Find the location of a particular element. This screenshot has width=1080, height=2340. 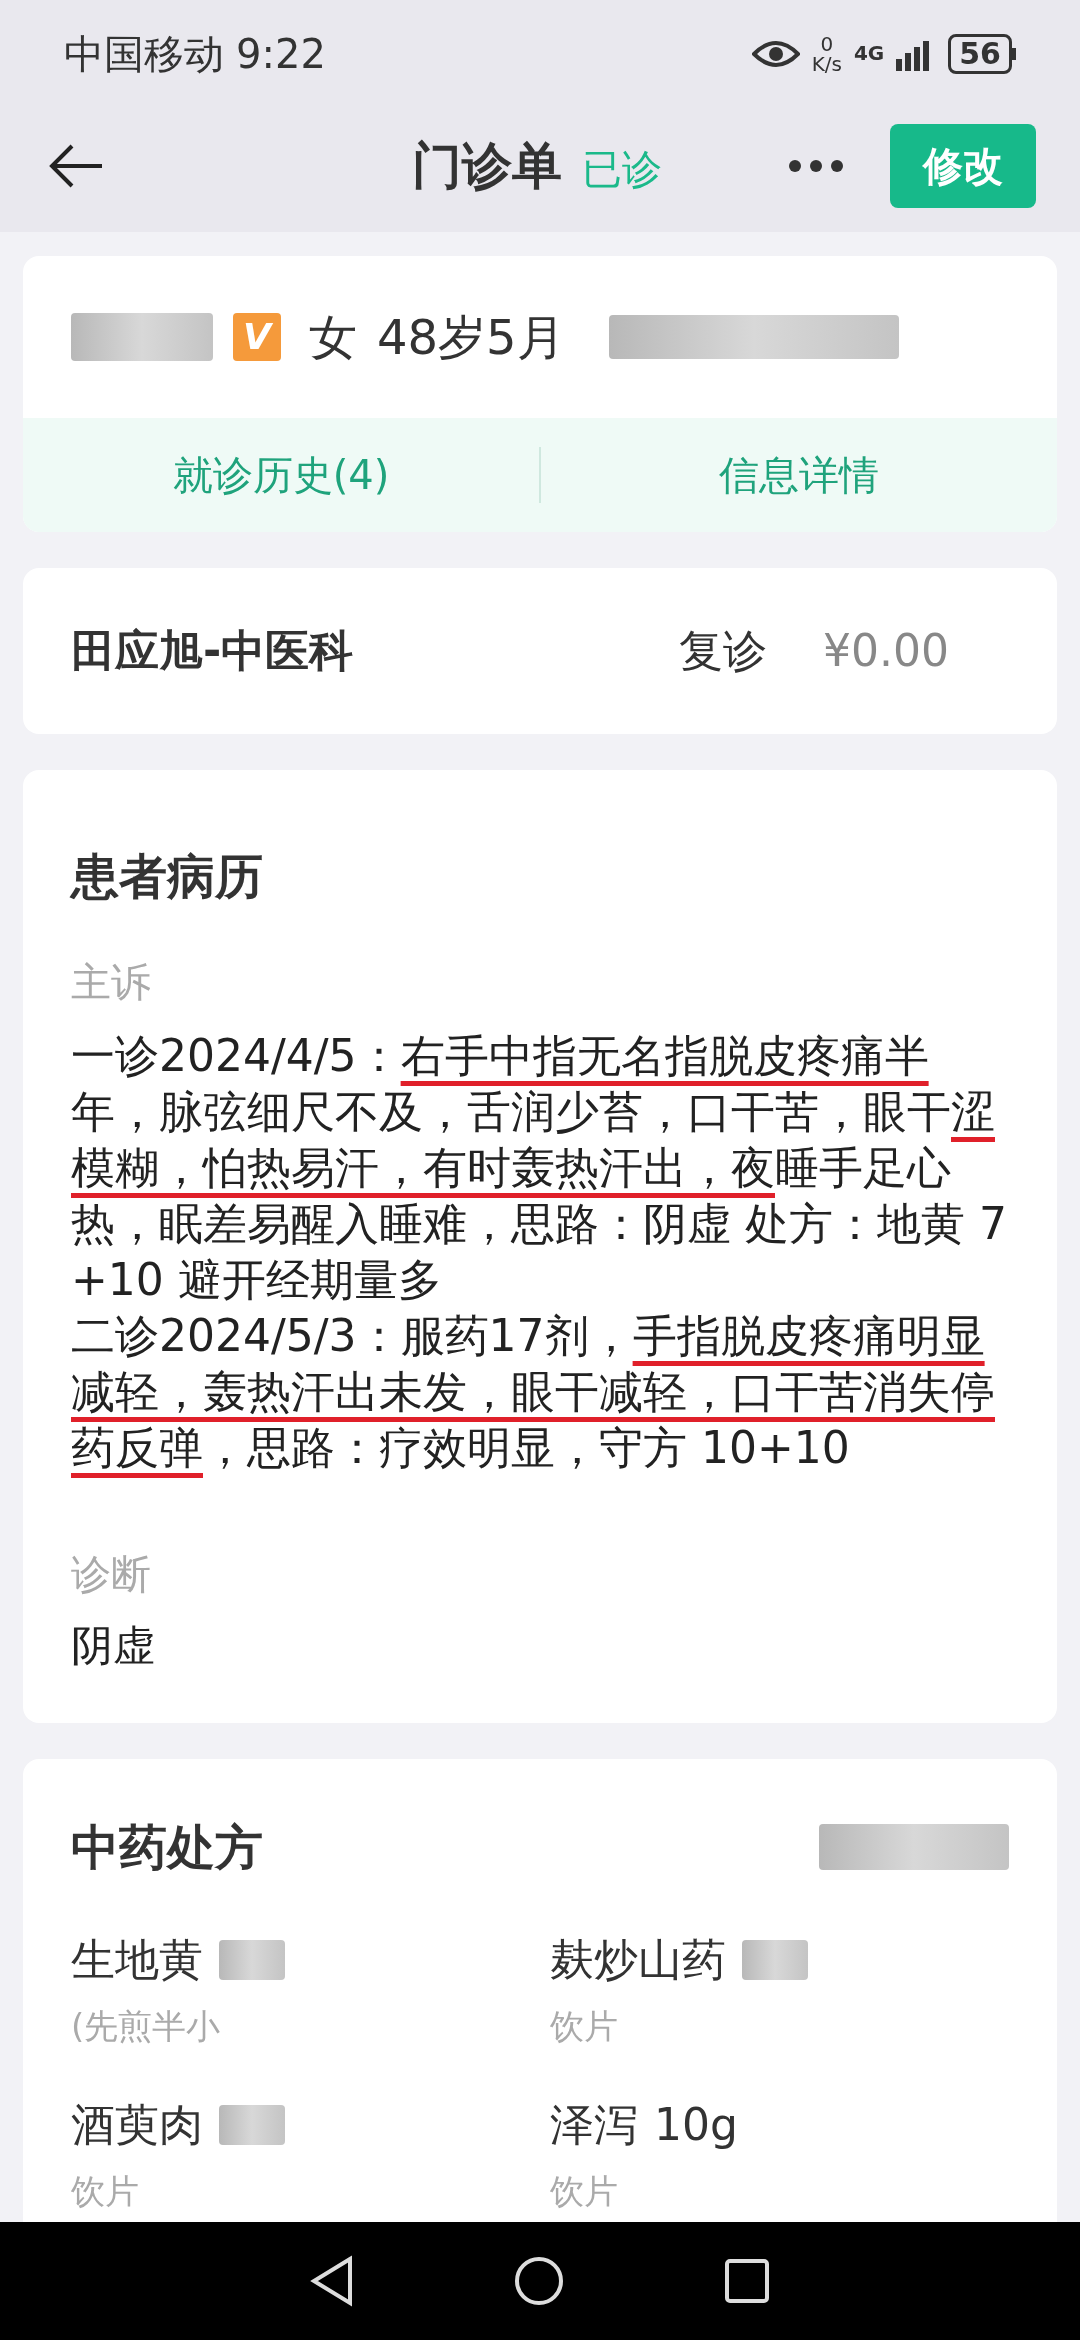

net-speed-unit: K/s is located at coordinates (826, 64).